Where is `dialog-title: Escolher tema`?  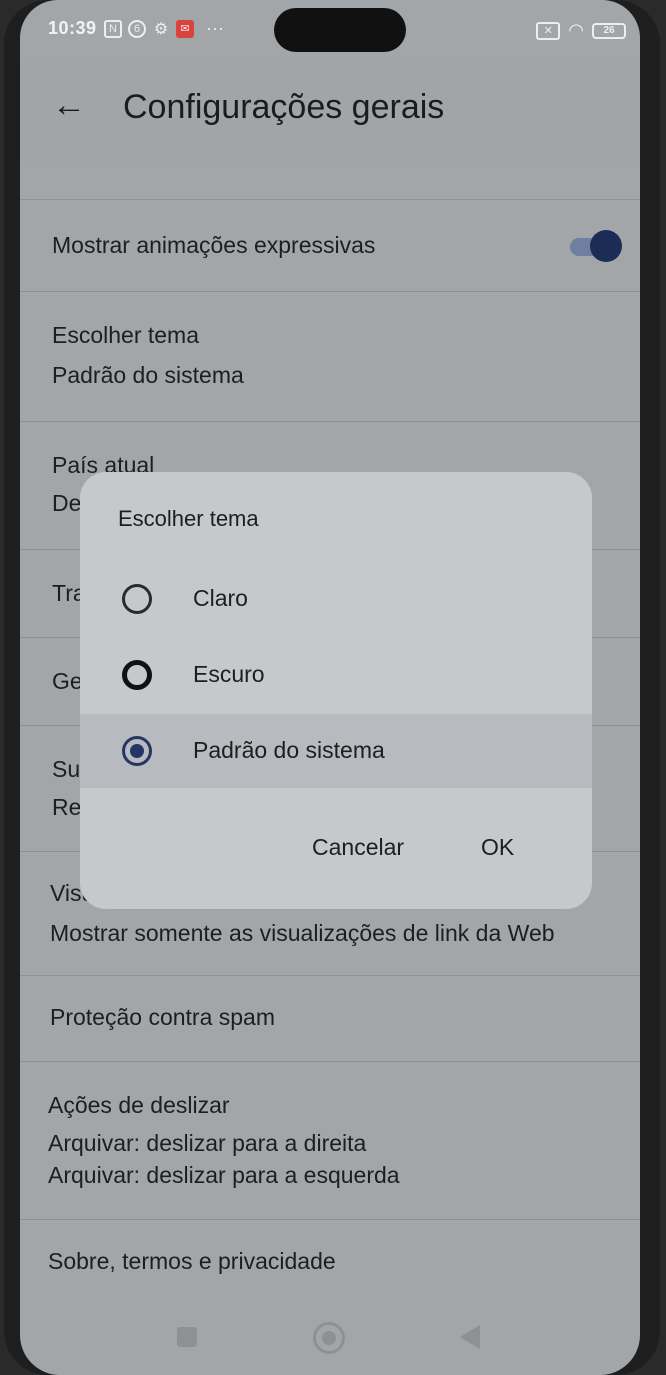 dialog-title: Escolher tema is located at coordinates (188, 518).